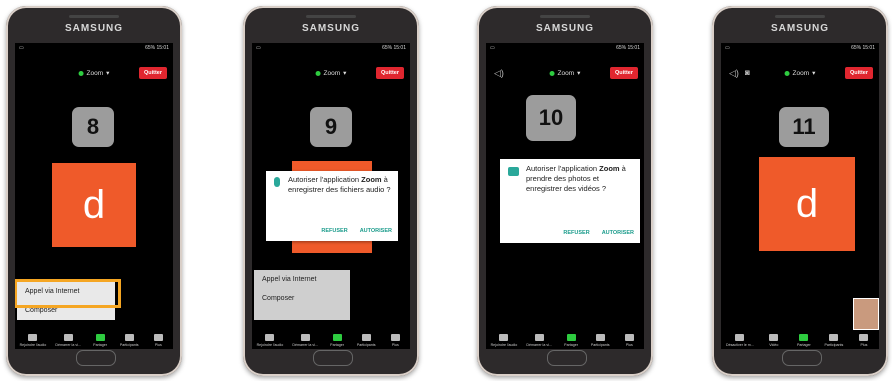  Describe the element at coordinates (331, 127) in the screenshot. I see `step-number: 9` at that location.